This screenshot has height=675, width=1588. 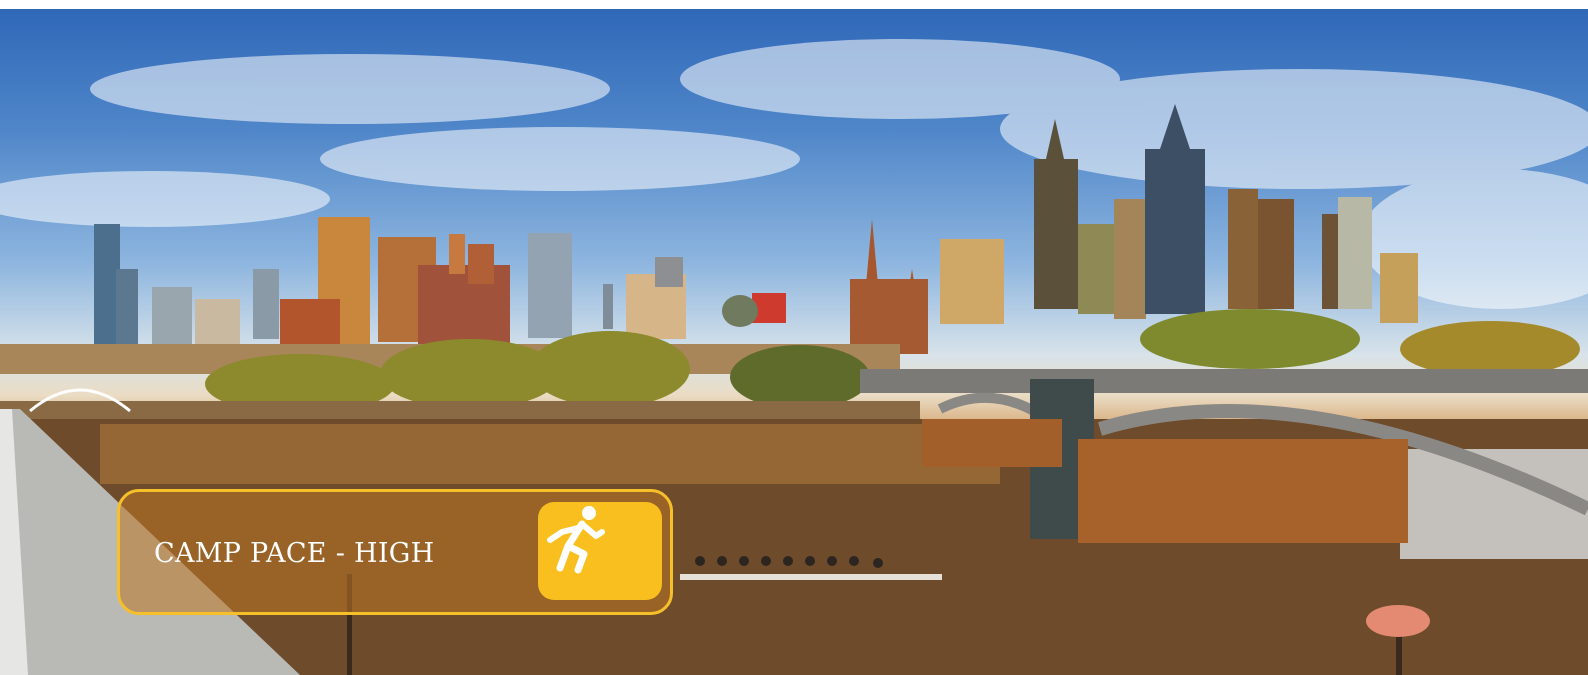 I want to click on camp-pace-card: CAMP PACE - HIGH, so click(x=395, y=552).